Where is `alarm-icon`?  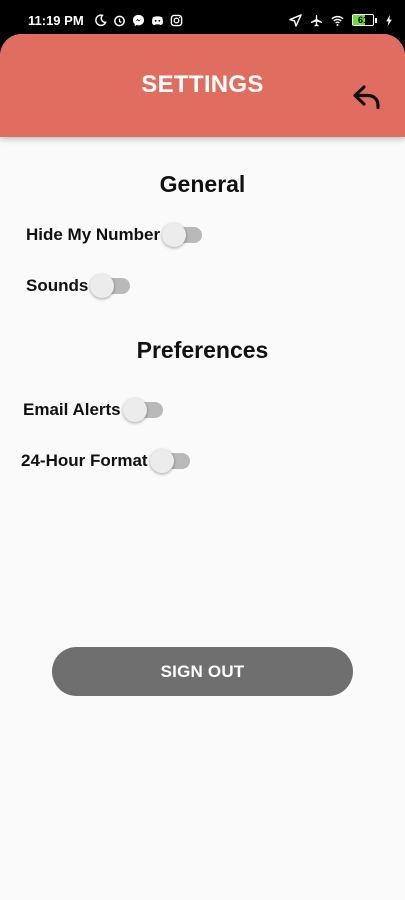 alarm-icon is located at coordinates (119, 20).